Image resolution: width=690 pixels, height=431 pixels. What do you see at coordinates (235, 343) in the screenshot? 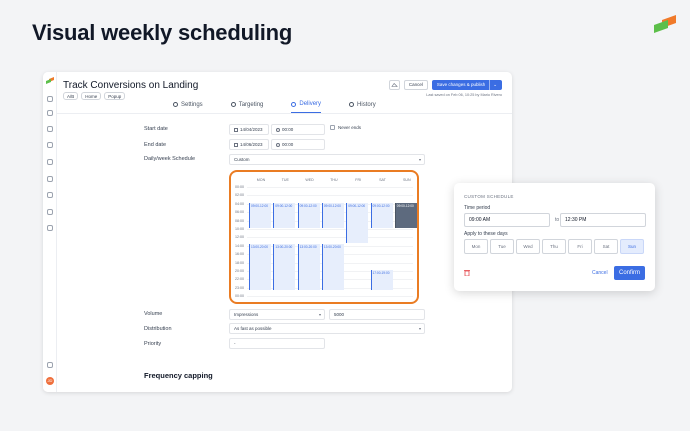
I see `priority-value: -` at bounding box center [235, 343].